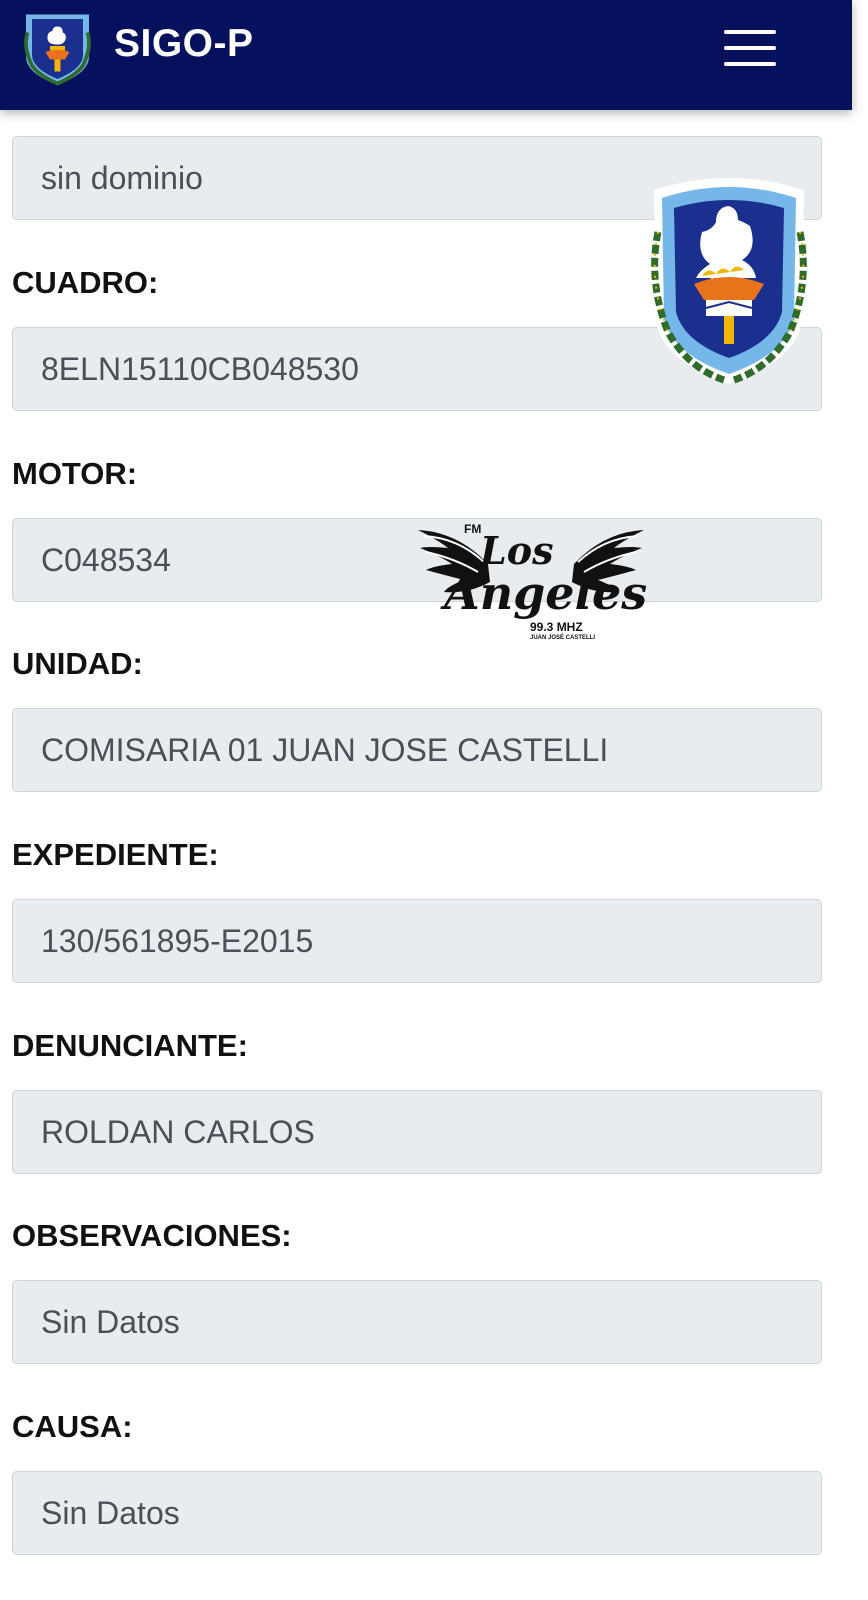 The image size is (868, 1600). Describe the element at coordinates (563, 638) in the screenshot. I see `radio-town: JUAN JOSÉ CASTELLI` at that location.